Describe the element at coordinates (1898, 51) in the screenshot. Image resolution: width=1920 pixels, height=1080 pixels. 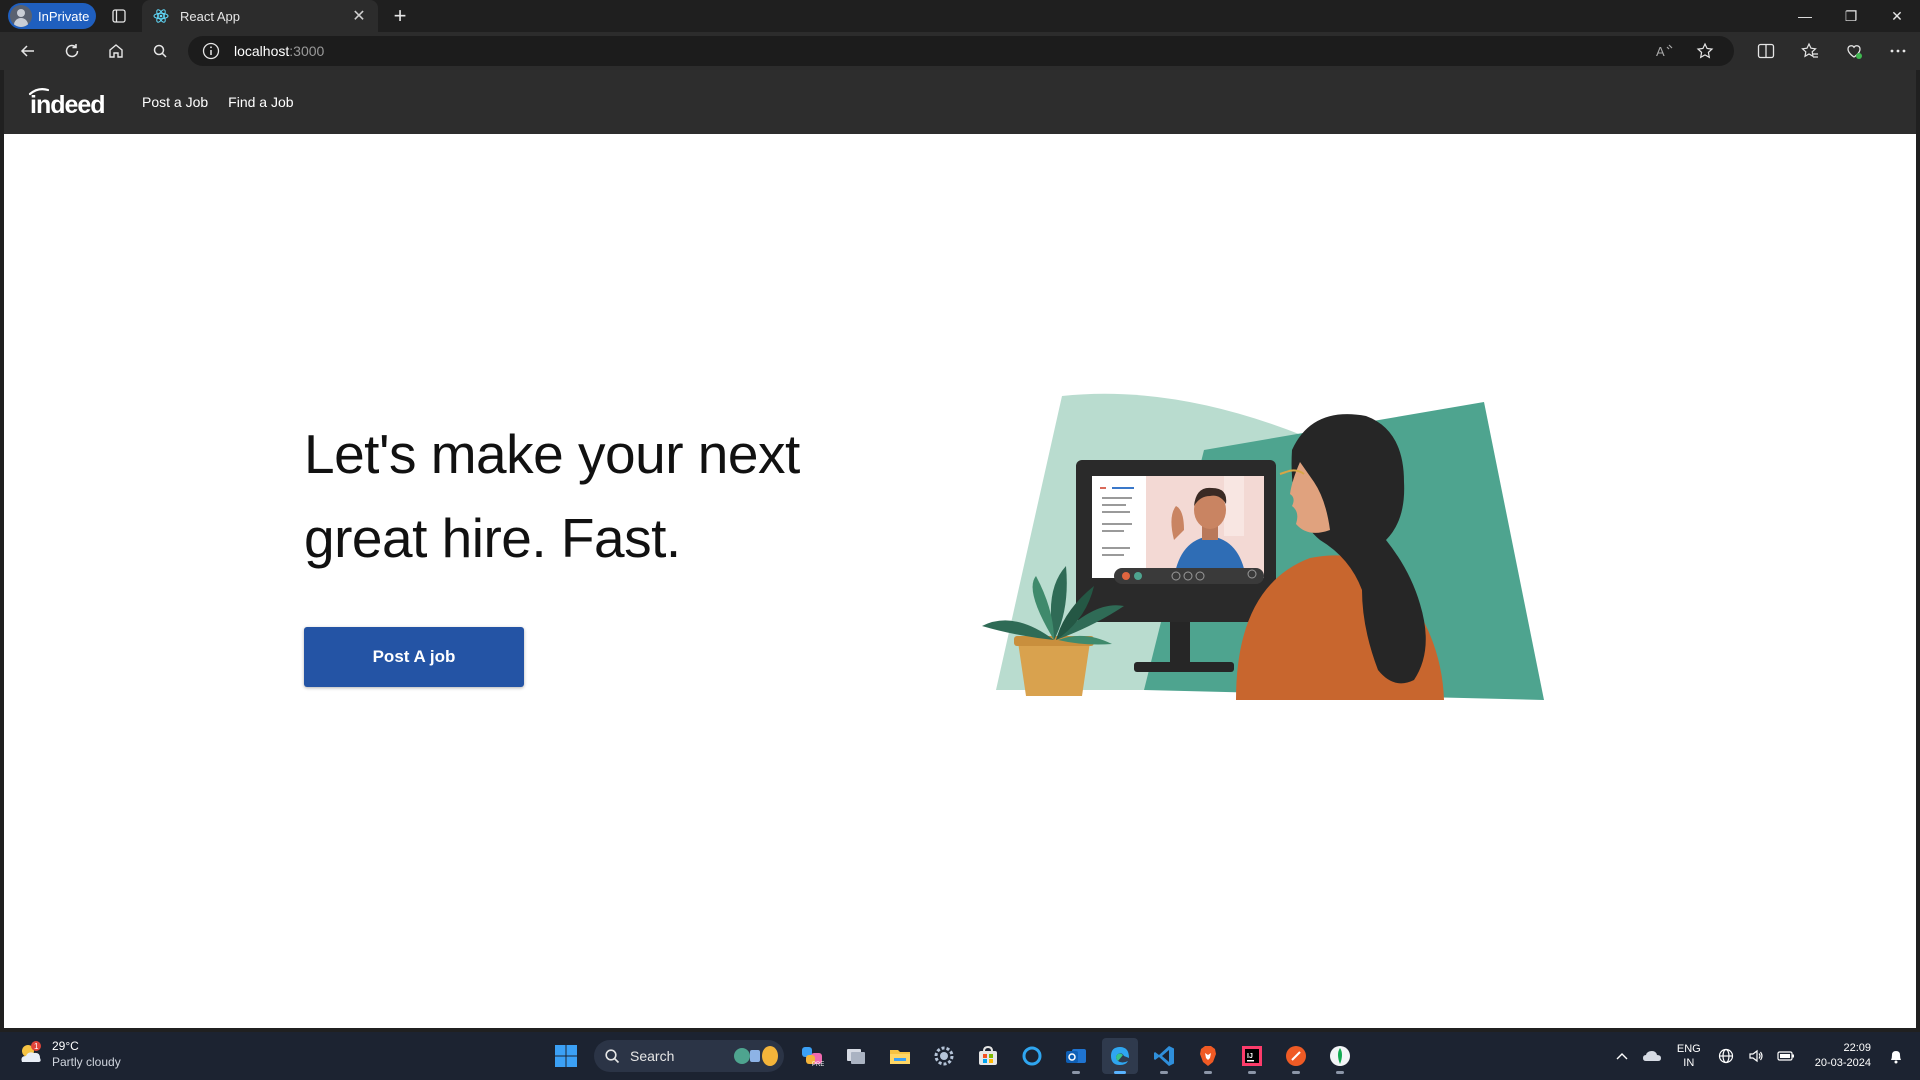
I see `more-options-icon` at that location.